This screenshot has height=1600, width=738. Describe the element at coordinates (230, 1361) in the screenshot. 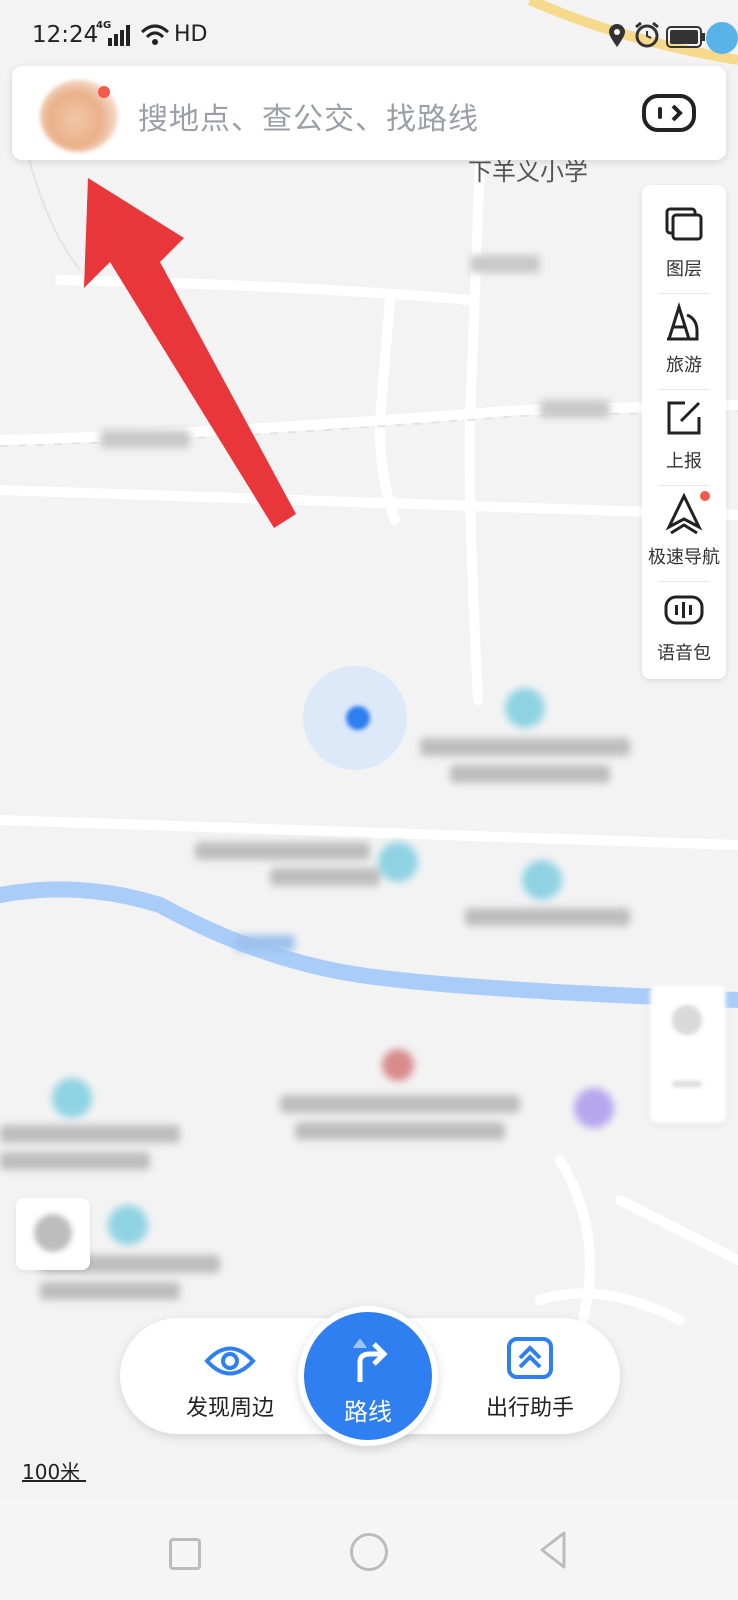

I see `eye-icon` at that location.